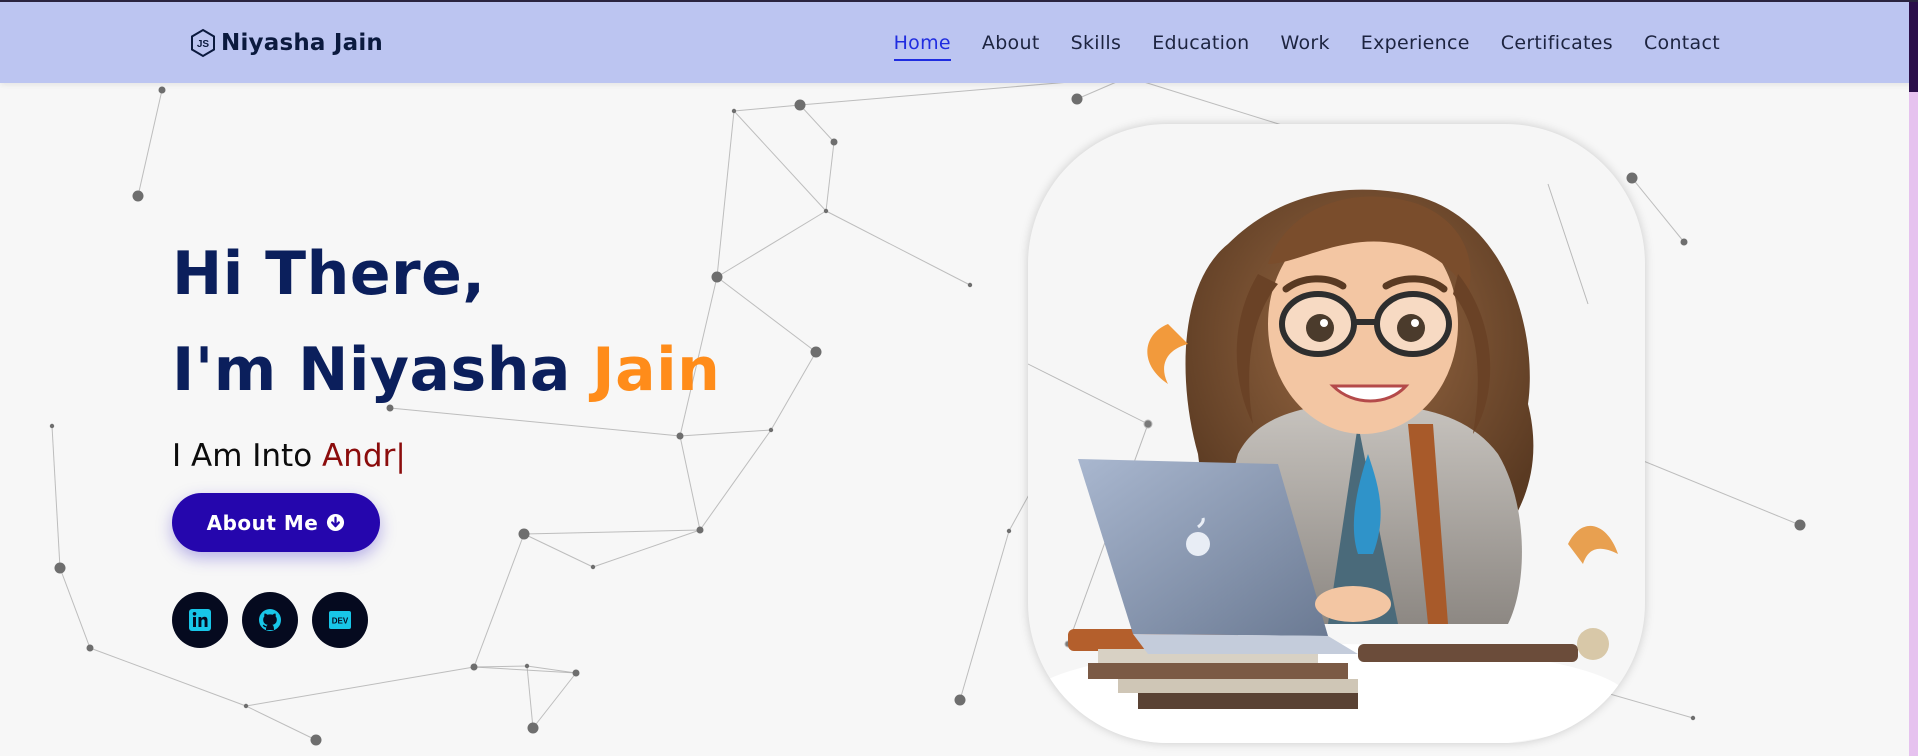 The height and width of the screenshot is (756, 1918). I want to click on intro-heading: I'm Niyasha Jain, so click(446, 370).